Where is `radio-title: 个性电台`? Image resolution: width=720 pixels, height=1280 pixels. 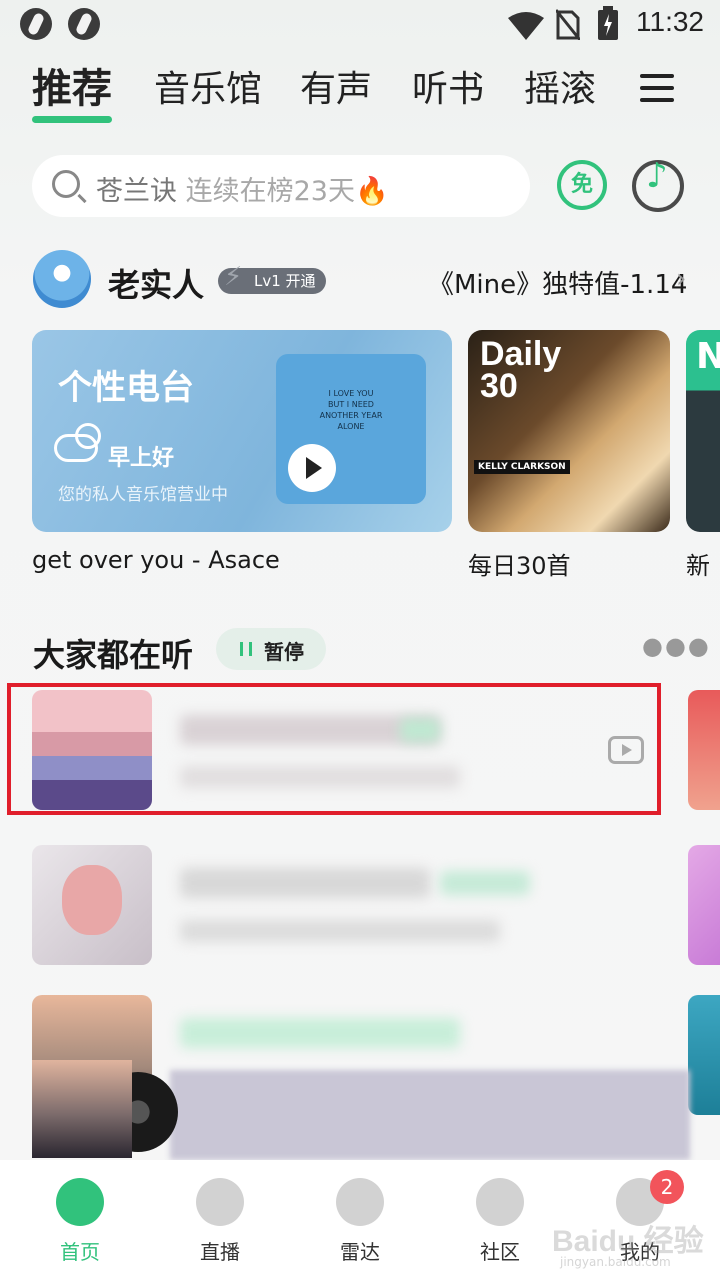
radio-title: 个性电台 is located at coordinates (126, 388).